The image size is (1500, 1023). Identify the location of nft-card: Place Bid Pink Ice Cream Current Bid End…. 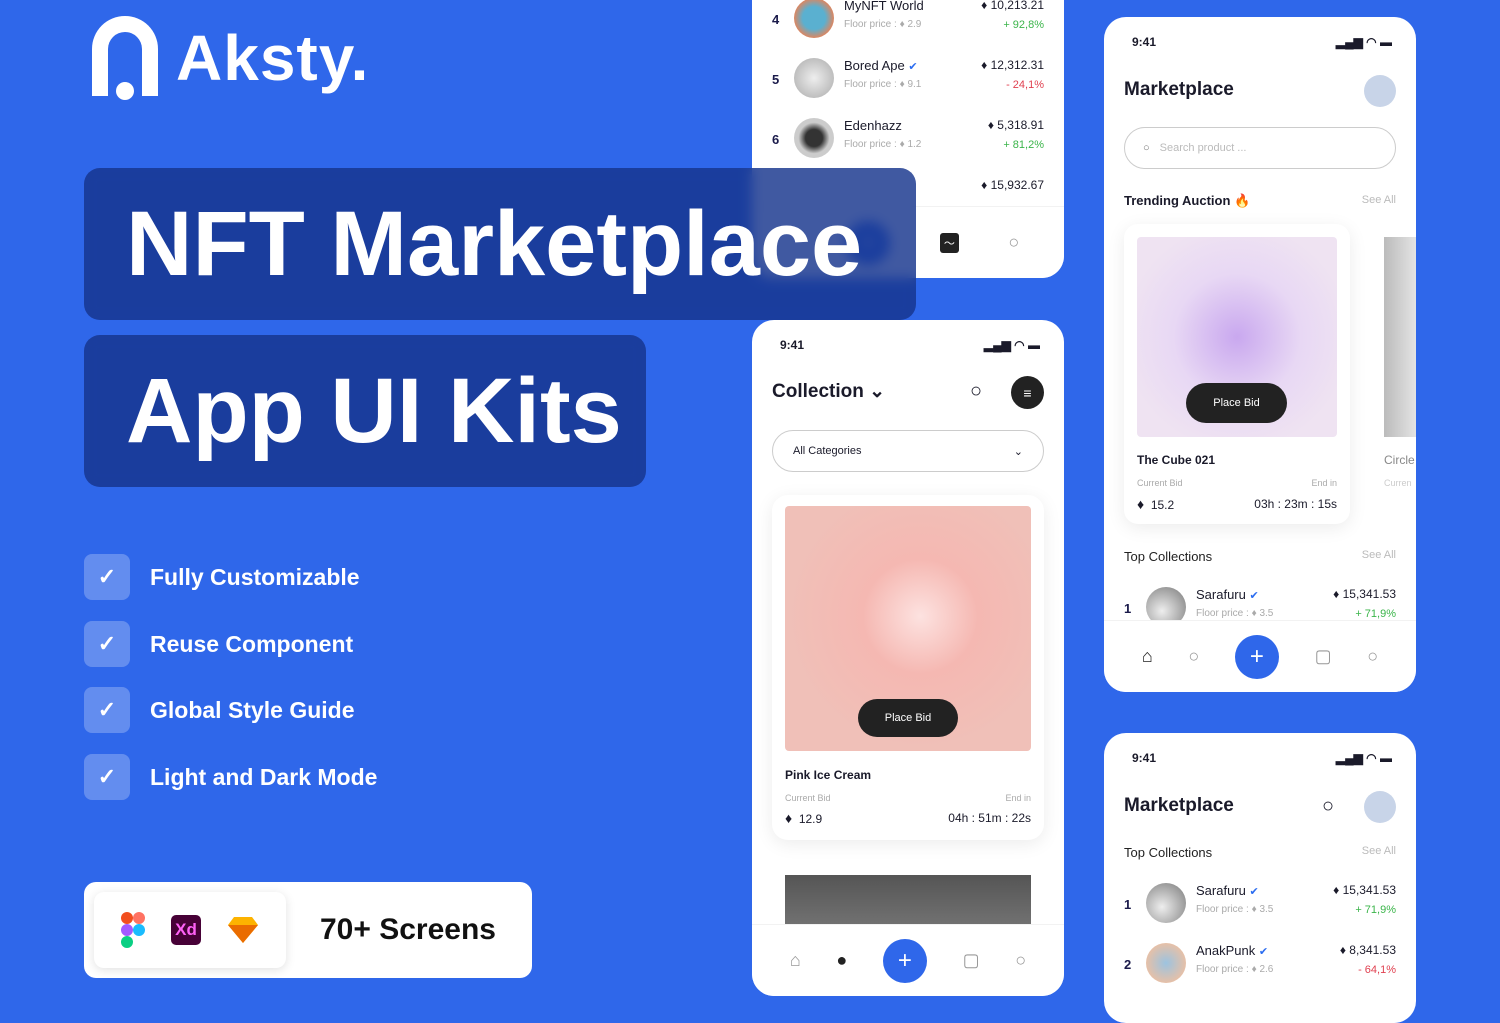
(908, 667).